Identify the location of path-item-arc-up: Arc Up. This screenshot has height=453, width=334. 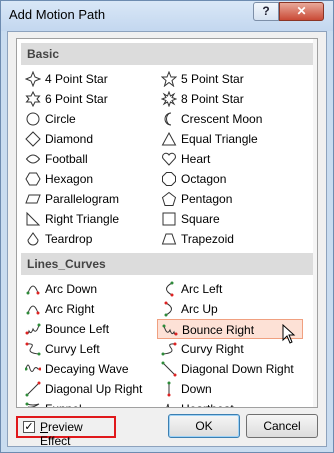
(230, 309).